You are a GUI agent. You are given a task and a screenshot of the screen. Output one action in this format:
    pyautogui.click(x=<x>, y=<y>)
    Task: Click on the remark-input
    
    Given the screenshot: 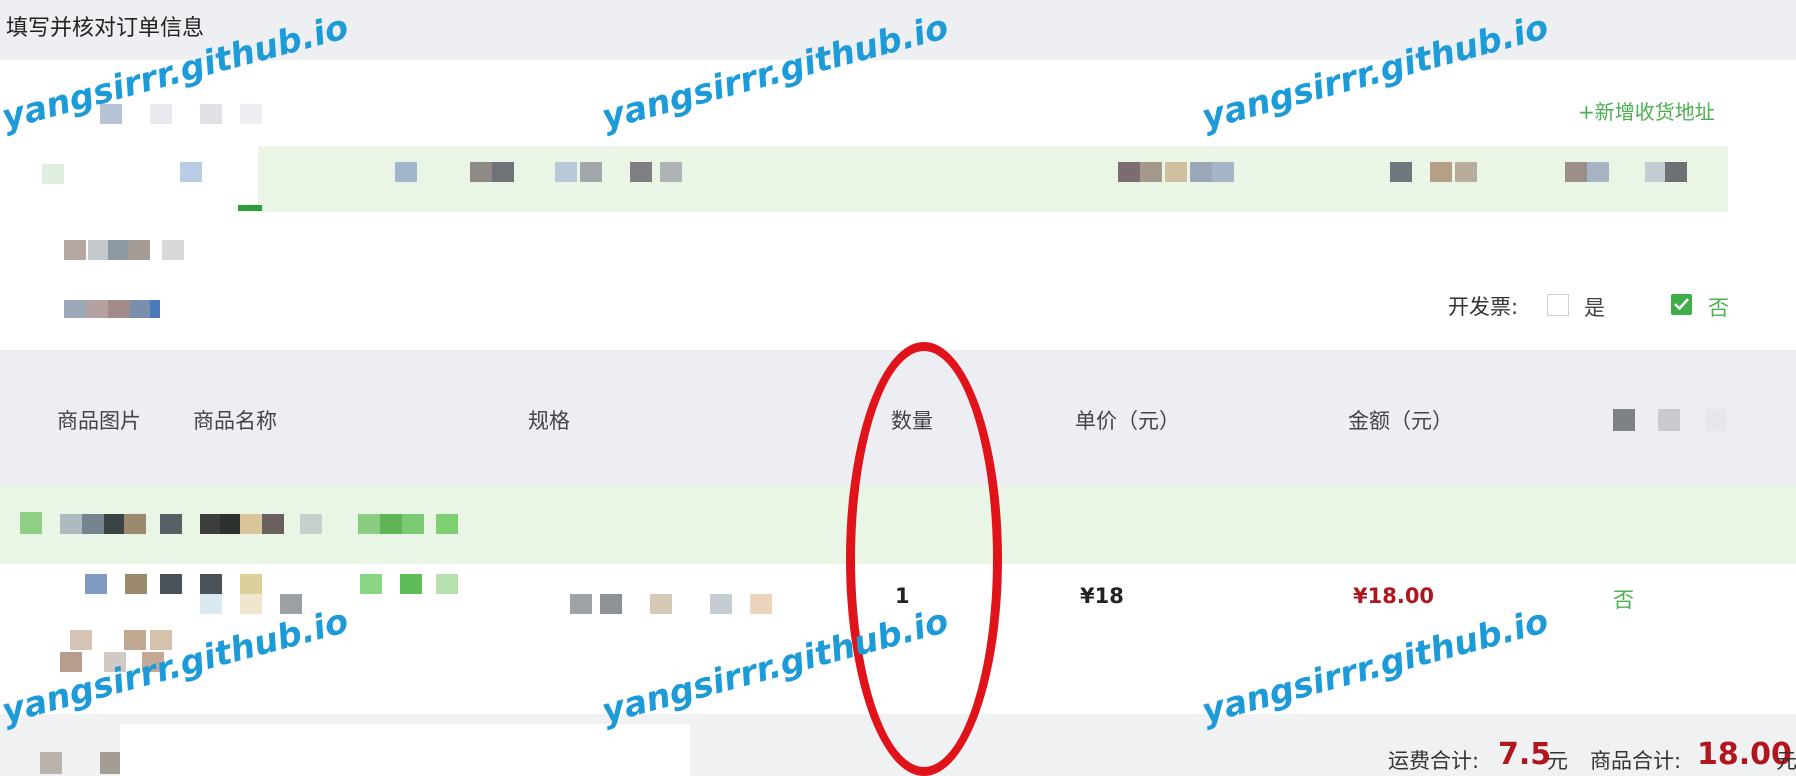 What is the action you would take?
    pyautogui.click(x=405, y=750)
    